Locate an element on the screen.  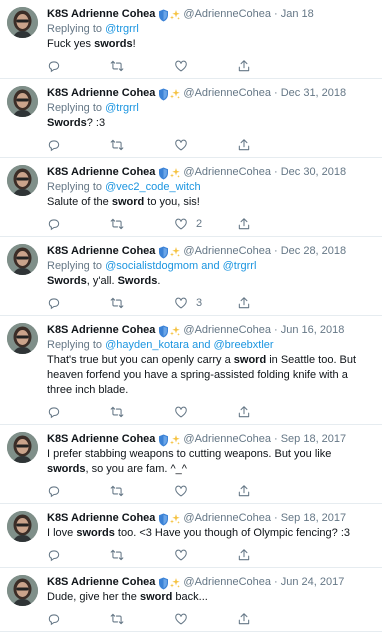
replying-to-link: @hayden_kotara and @breebxtler is located at coordinates (189, 345).